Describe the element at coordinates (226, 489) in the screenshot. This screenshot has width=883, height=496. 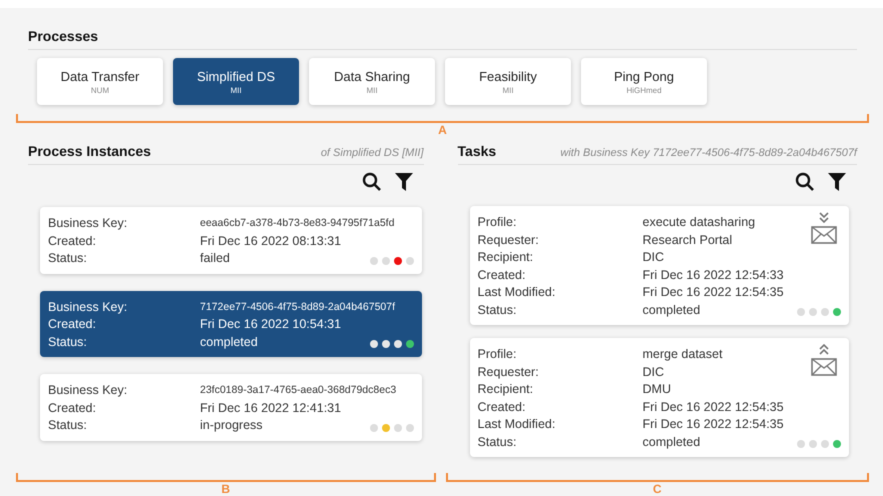
I see `annotation-label: B` at that location.